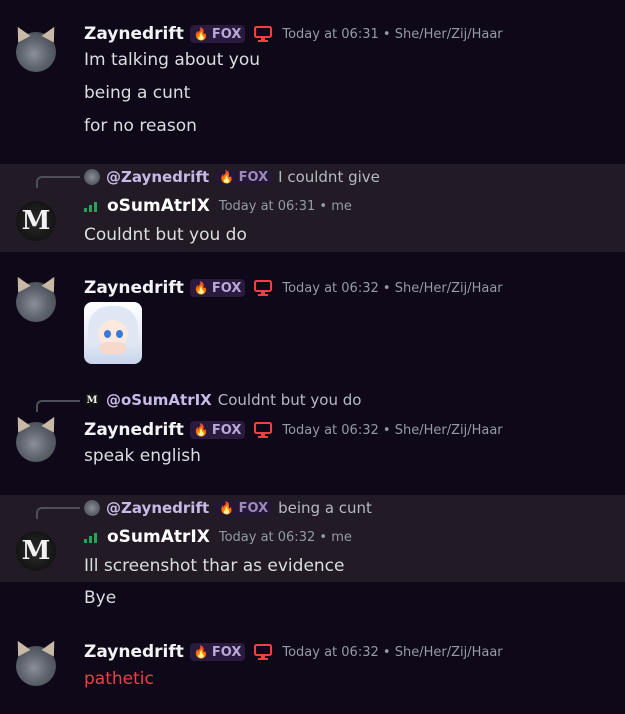 The height and width of the screenshot is (714, 625). Describe the element at coordinates (140, 126) in the screenshot. I see `message-text: for no reason` at that location.